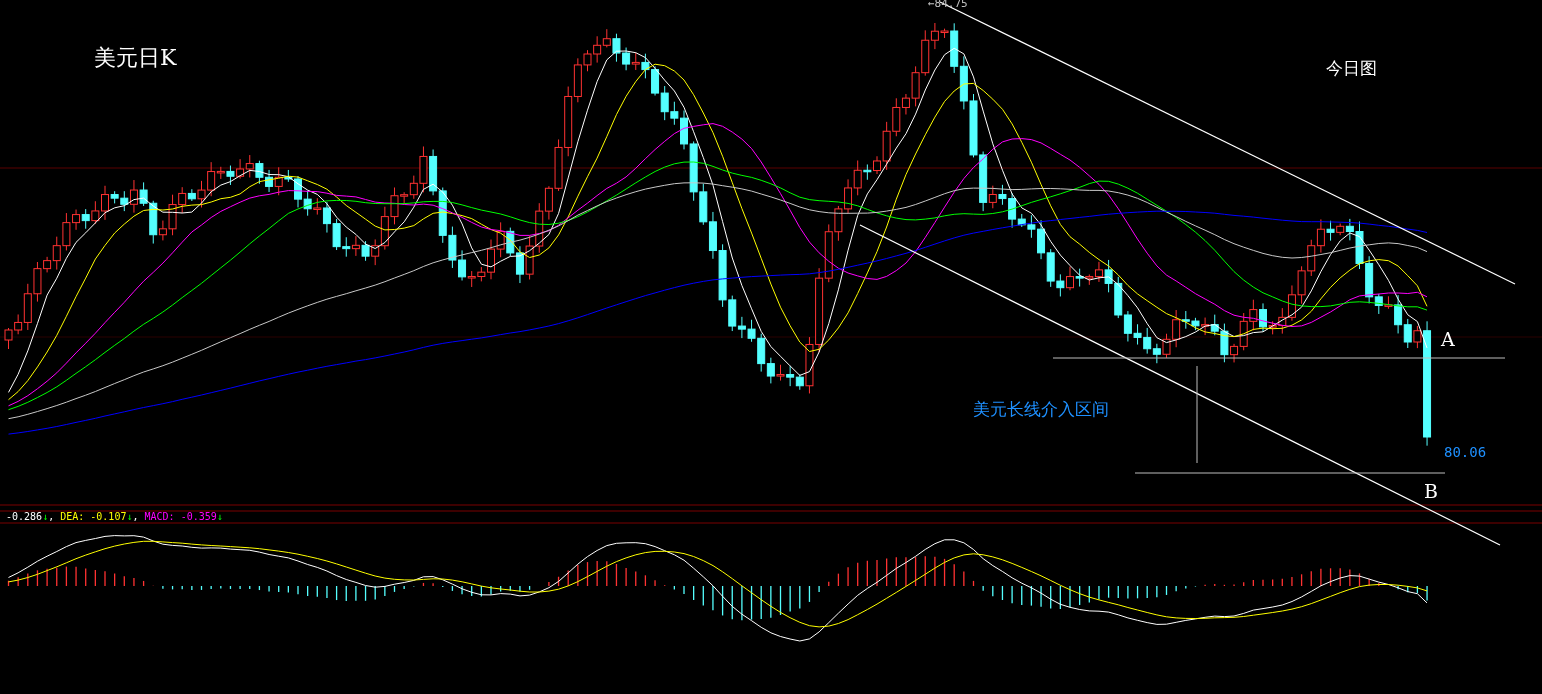 The width and height of the screenshot is (1542, 694). Describe the element at coordinates (1431, 491) in the screenshot. I see `point-label: B` at that location.